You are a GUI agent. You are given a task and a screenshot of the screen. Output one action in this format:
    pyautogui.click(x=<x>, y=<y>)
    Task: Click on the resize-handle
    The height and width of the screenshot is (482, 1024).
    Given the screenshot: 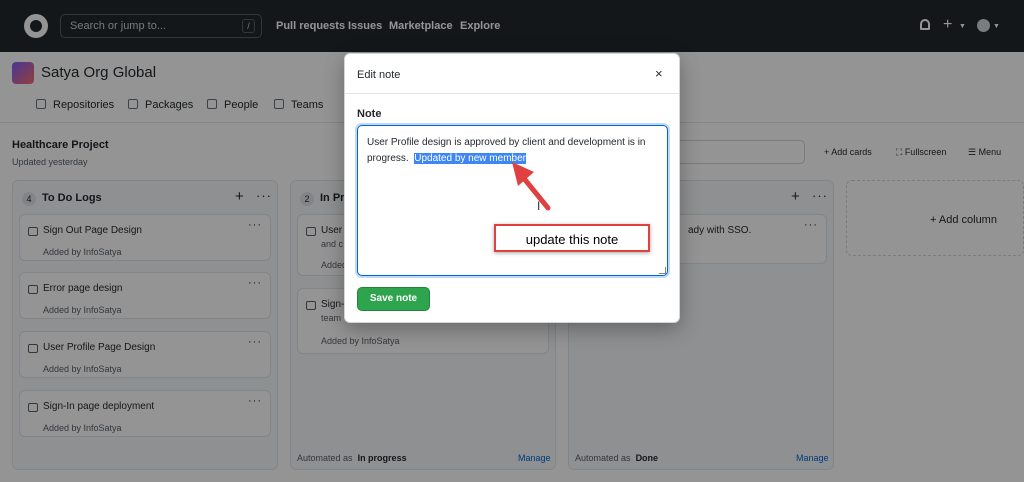 What is the action you would take?
    pyautogui.click(x=662, y=270)
    